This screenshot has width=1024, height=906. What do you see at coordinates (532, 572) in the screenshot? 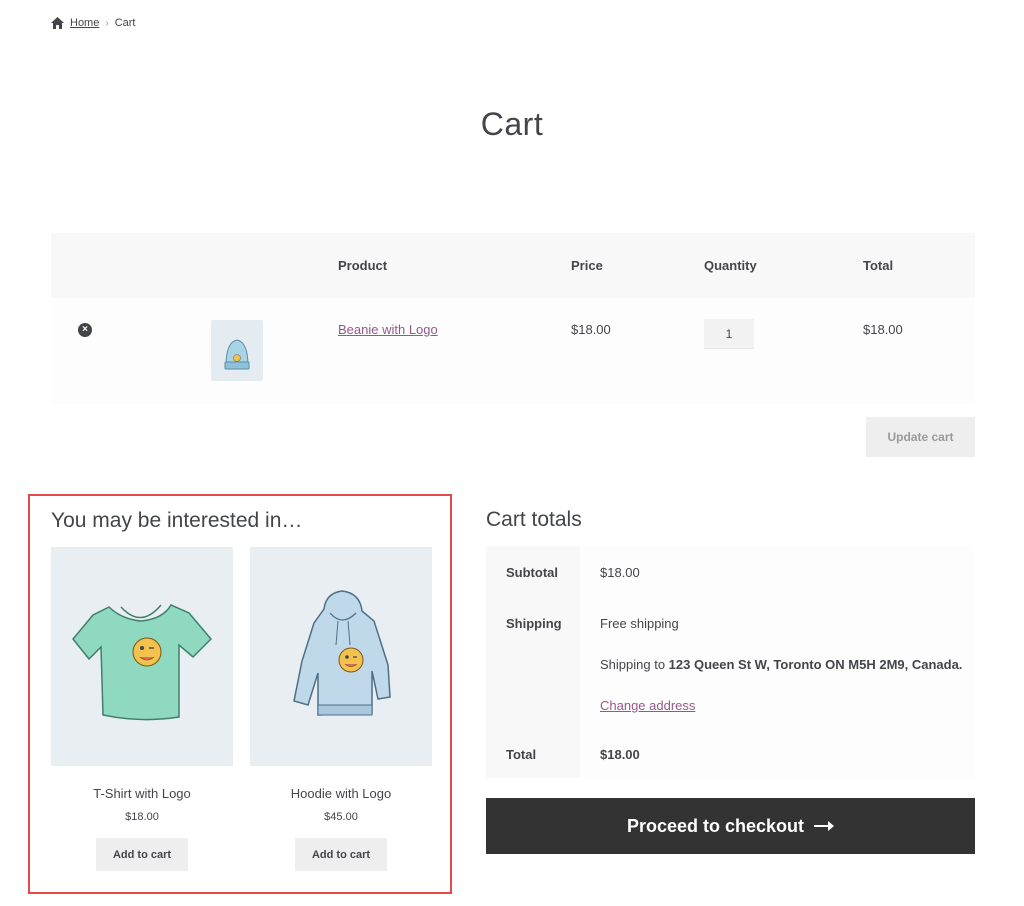
I see `subtotal-label: Subtotal` at bounding box center [532, 572].